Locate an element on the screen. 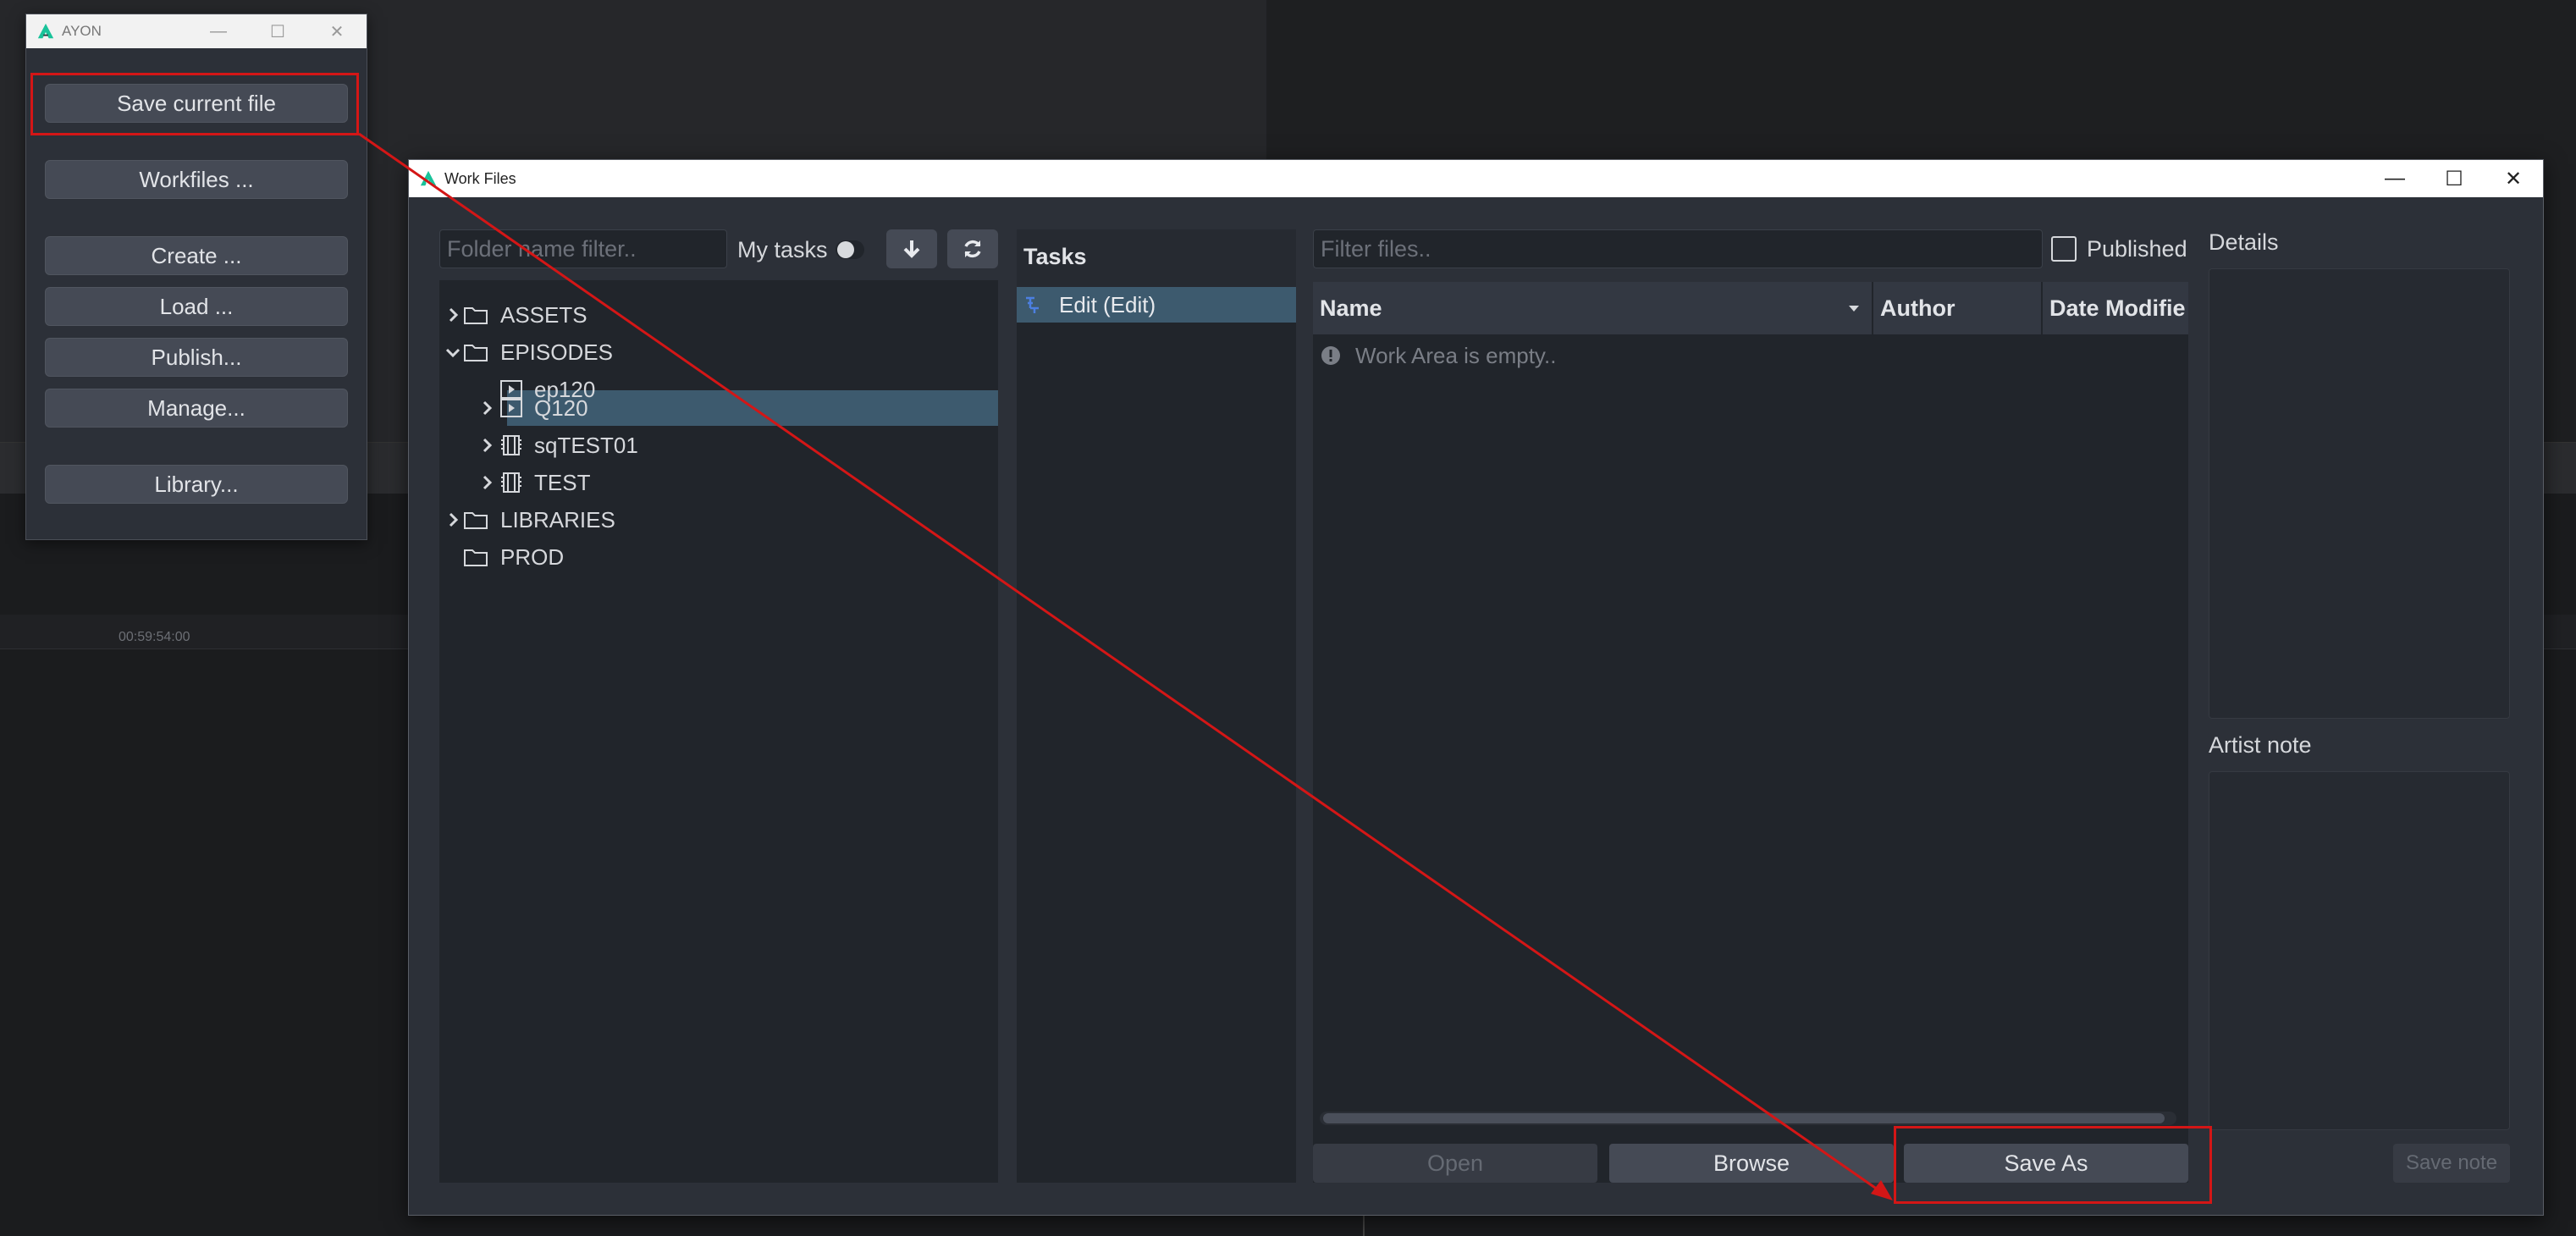 This screenshot has width=2576, height=1236. published-label: Published is located at coordinates (2137, 249).